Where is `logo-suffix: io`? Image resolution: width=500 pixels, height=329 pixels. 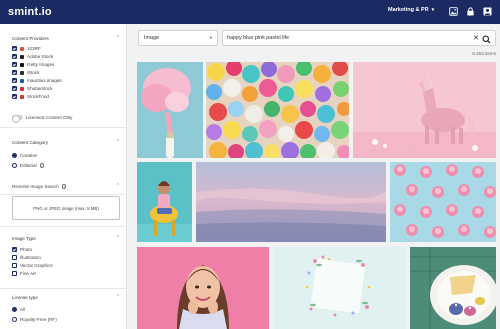 logo-suffix: io is located at coordinates (46, 12).